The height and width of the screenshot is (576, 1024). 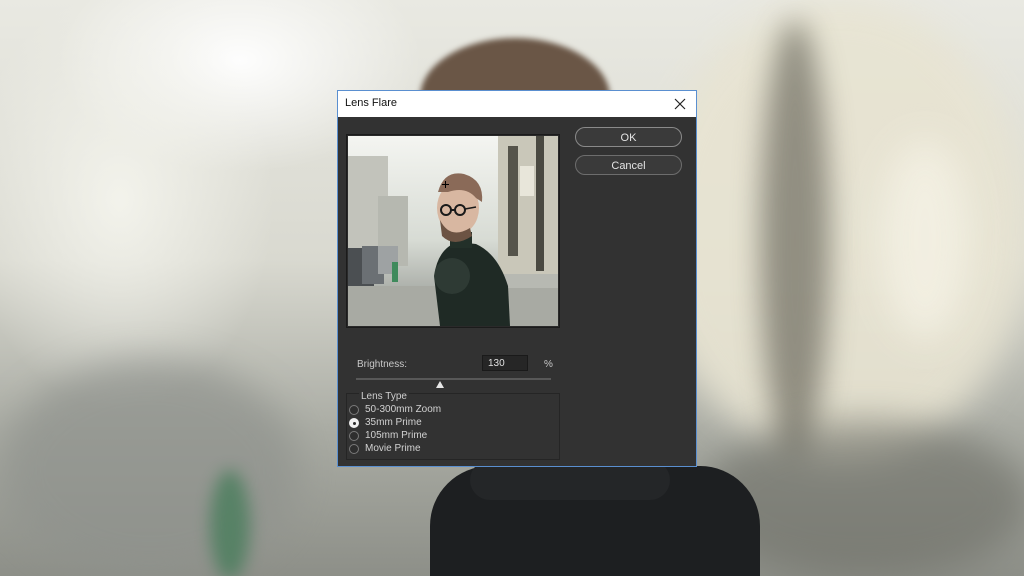 What do you see at coordinates (445, 181) in the screenshot?
I see `crosshair-icon` at bounding box center [445, 181].